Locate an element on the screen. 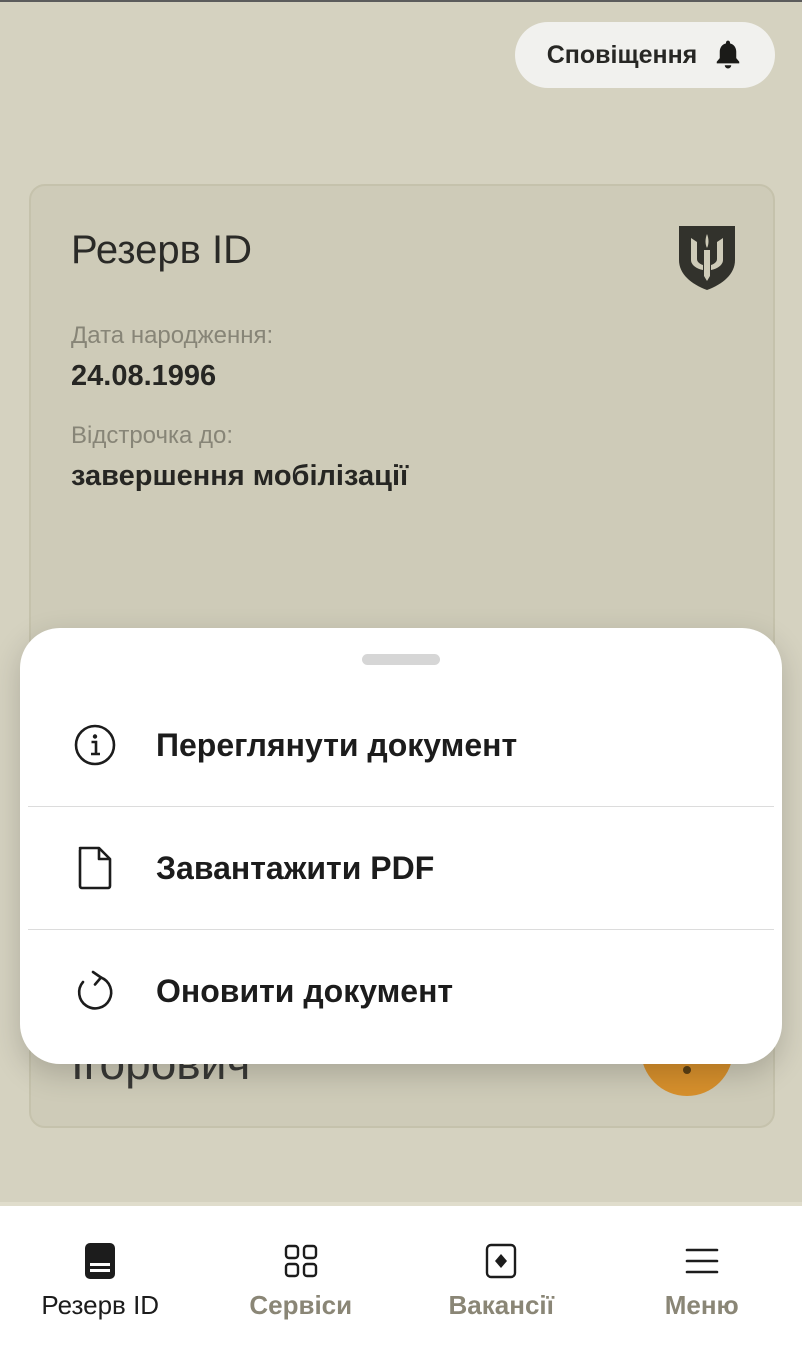  bottom-navigation: Резерв ID Сервіси Вакансії Меню is located at coordinates (401, 1281).